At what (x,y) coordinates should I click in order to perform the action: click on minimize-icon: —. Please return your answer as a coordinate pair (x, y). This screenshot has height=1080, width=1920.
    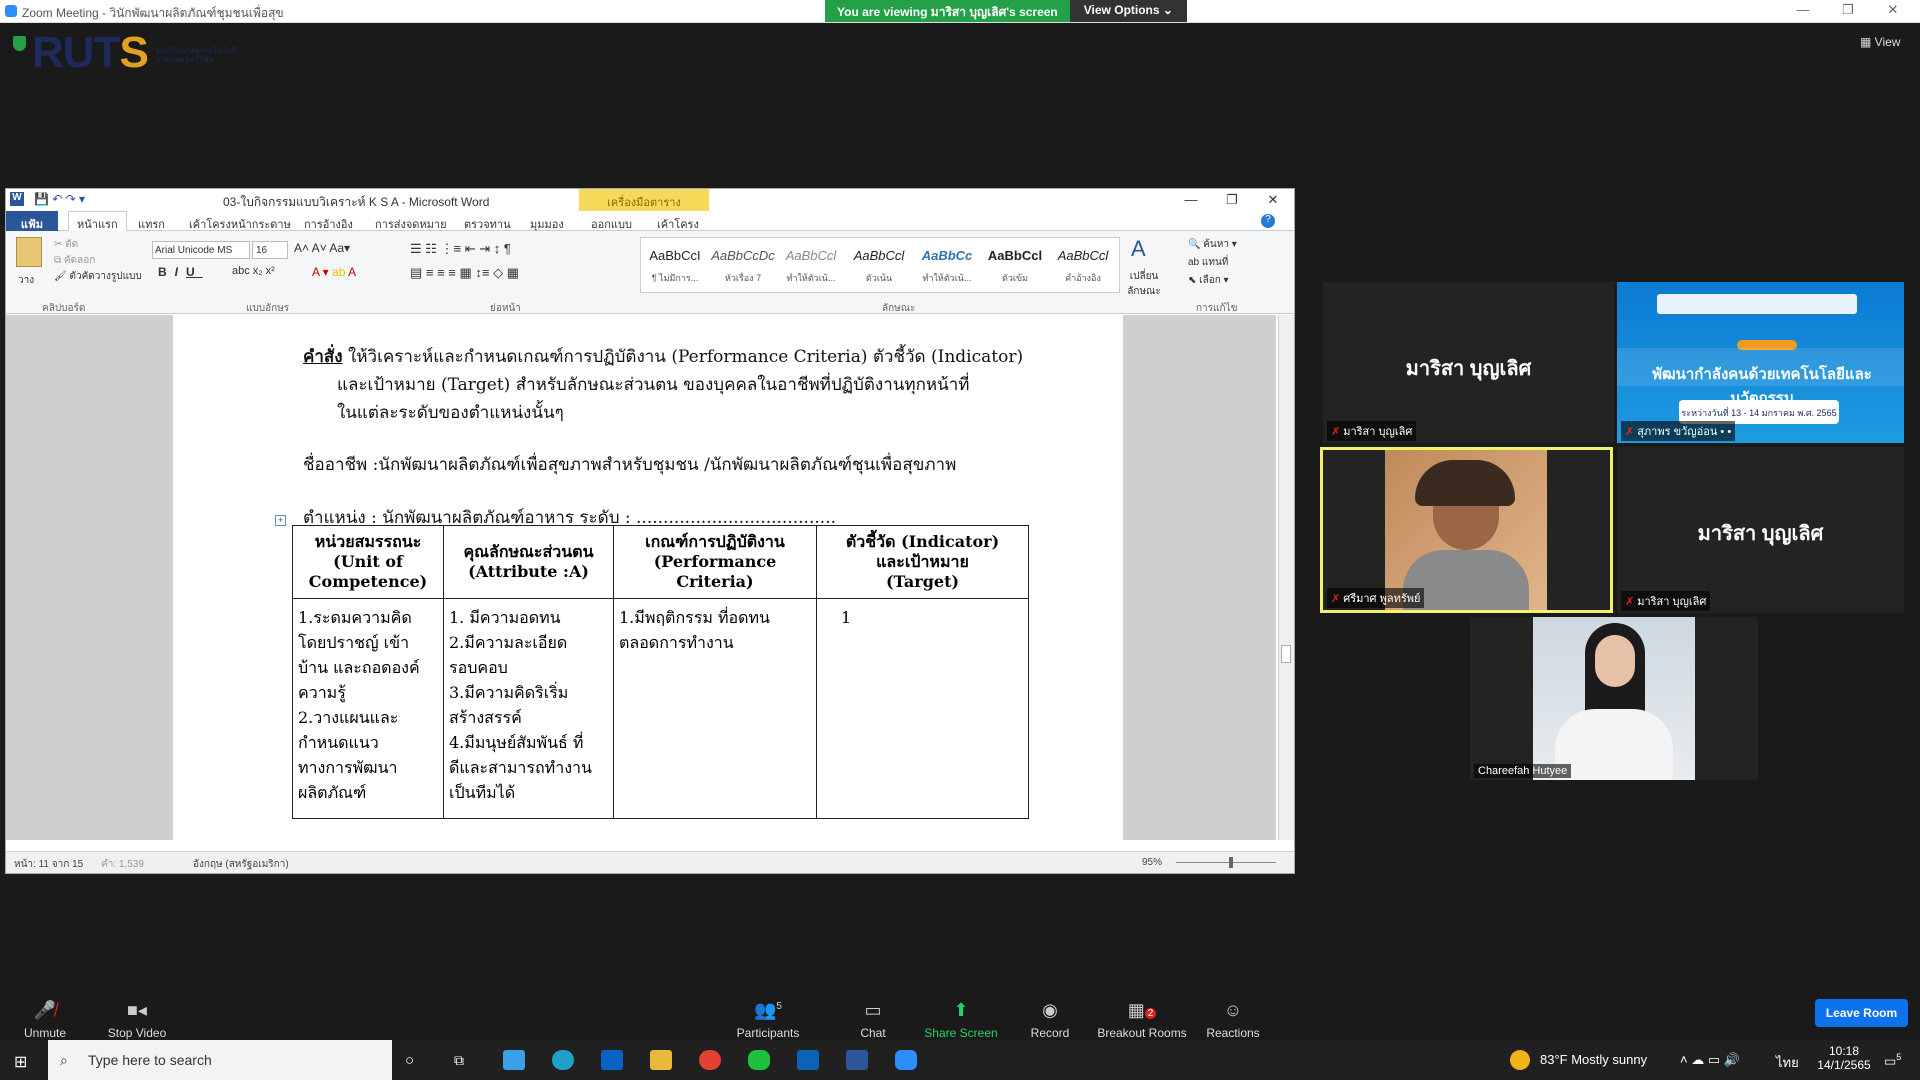
    Looking at the image, I should click on (1803, 9).